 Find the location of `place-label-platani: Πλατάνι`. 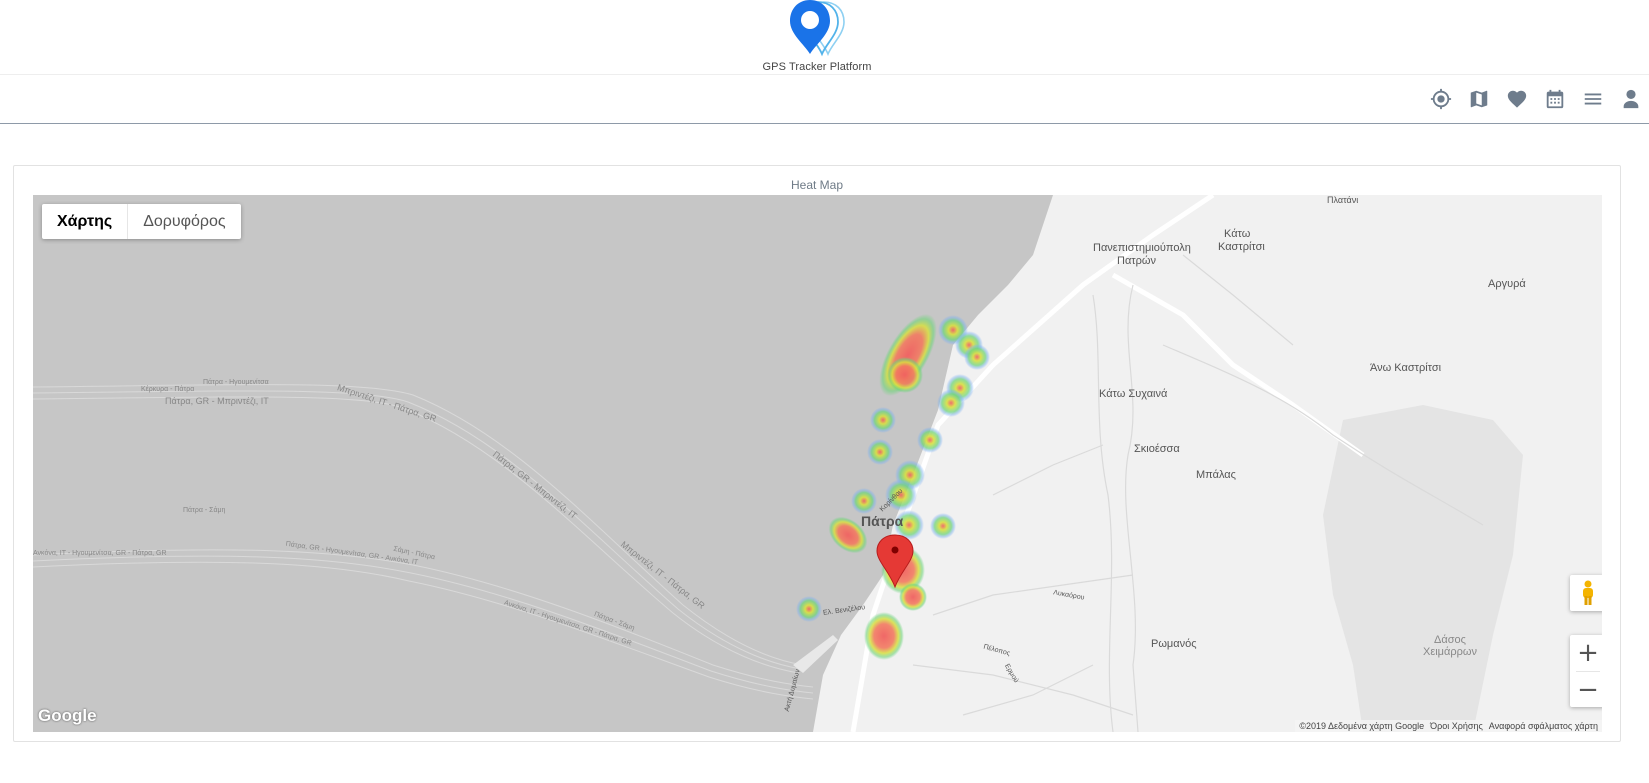

place-label-platani: Πλατάνι is located at coordinates (1343, 200).